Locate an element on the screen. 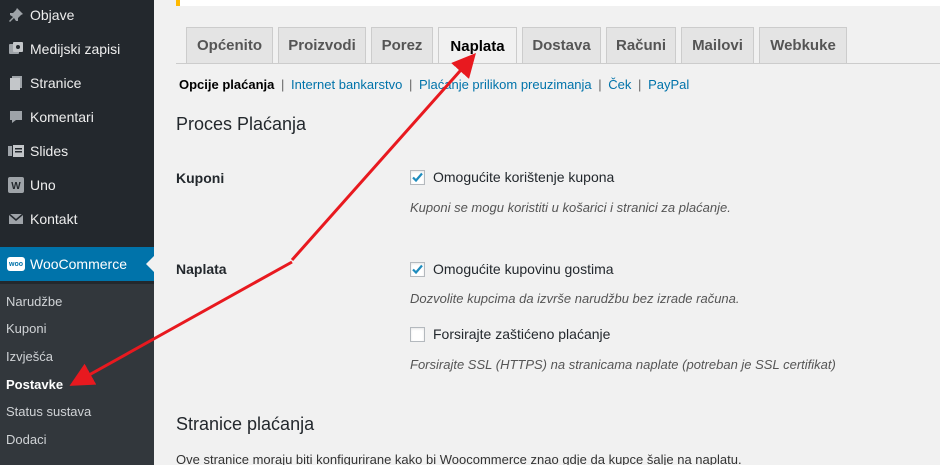  submenu-item-izvjesca: Izvješća is located at coordinates (29, 356).